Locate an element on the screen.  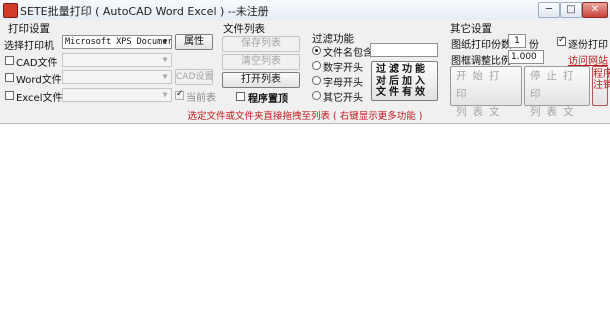
filter-option-label: 文件名包含 is located at coordinates (348, 53).